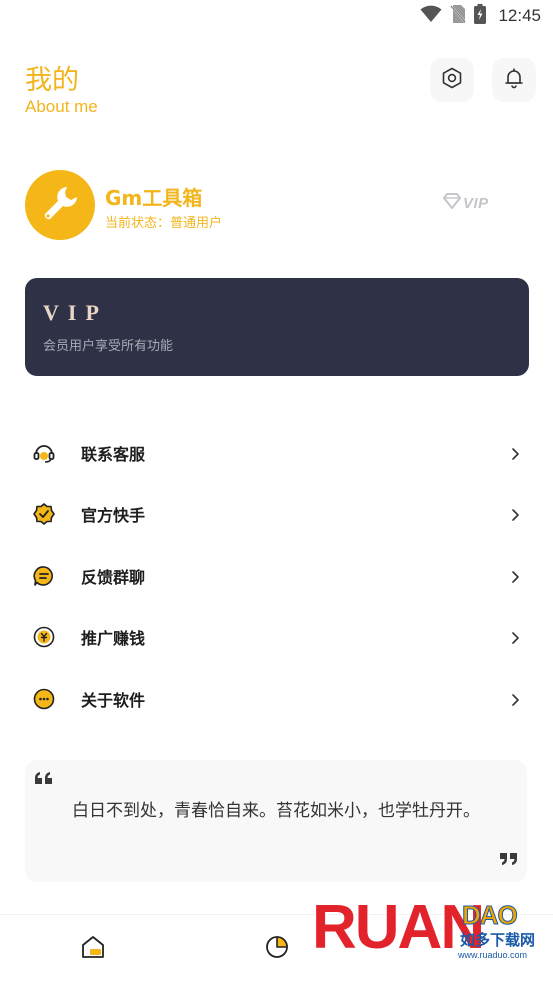 This screenshot has height=983, width=553. Describe the element at coordinates (490, 915) in the screenshot. I see `watermark-brand-small: DAO` at that location.